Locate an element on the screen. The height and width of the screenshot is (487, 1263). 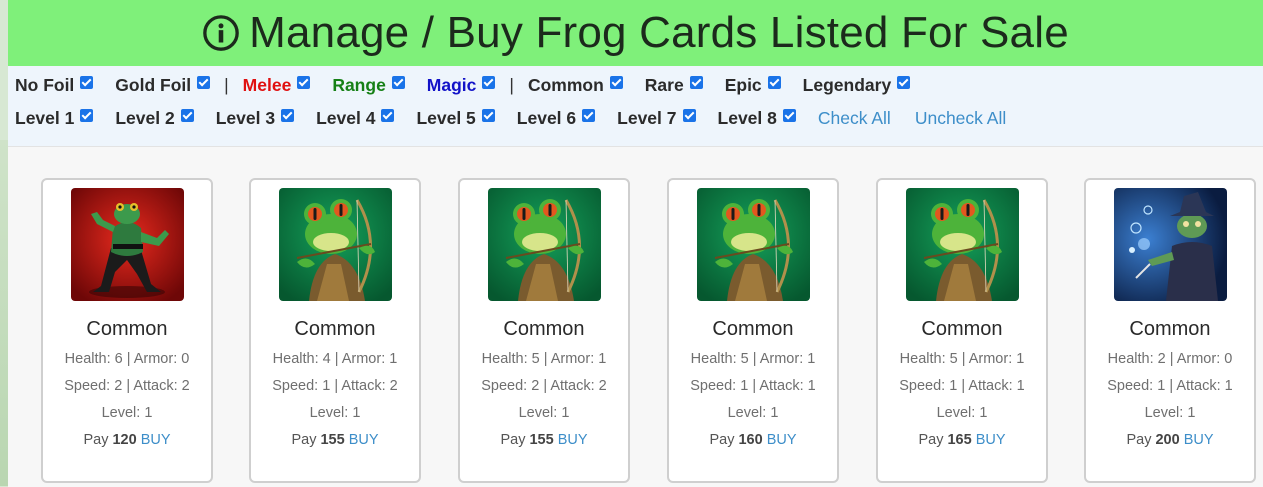
filter-label: Level 2 is located at coordinates (145, 117).